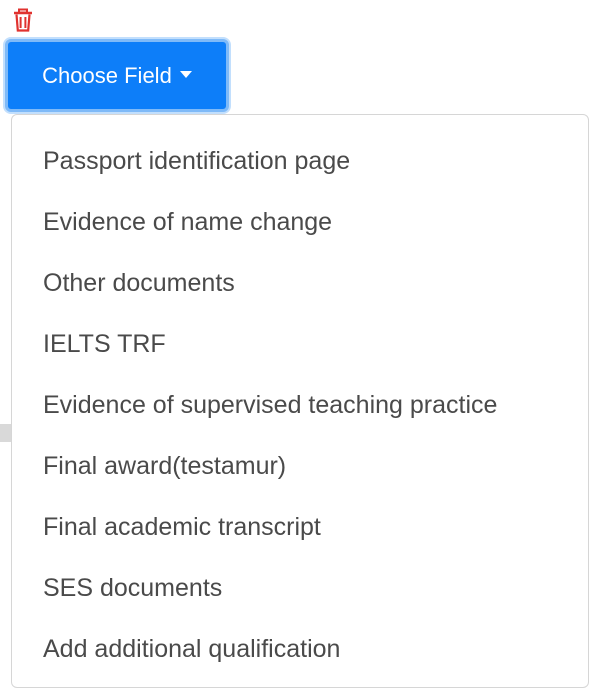 The image size is (594, 691). What do you see at coordinates (300, 405) in the screenshot?
I see `menu-item-evidence-of-supervised-teaching-practice: Evidence of supervised teaching practice` at bounding box center [300, 405].